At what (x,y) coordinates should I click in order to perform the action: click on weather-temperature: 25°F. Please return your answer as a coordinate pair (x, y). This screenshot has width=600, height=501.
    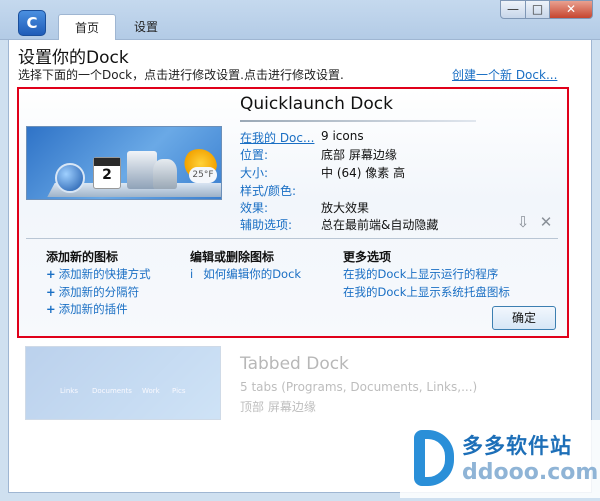
    Looking at the image, I should click on (203, 175).